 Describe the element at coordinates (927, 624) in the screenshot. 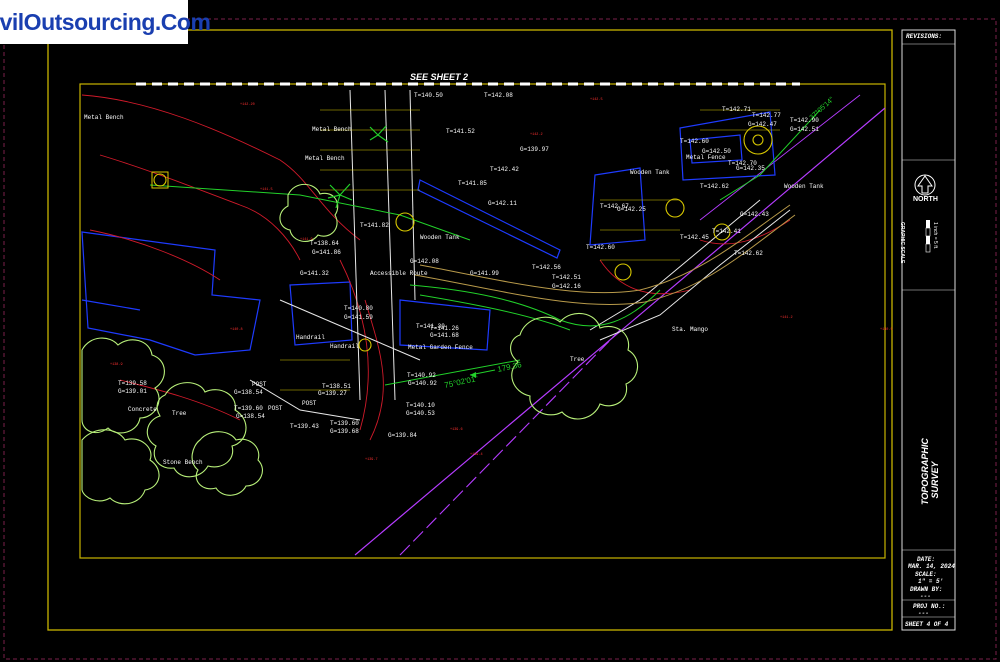

I see `sheet-number: SHEET 4 OF 4` at that location.